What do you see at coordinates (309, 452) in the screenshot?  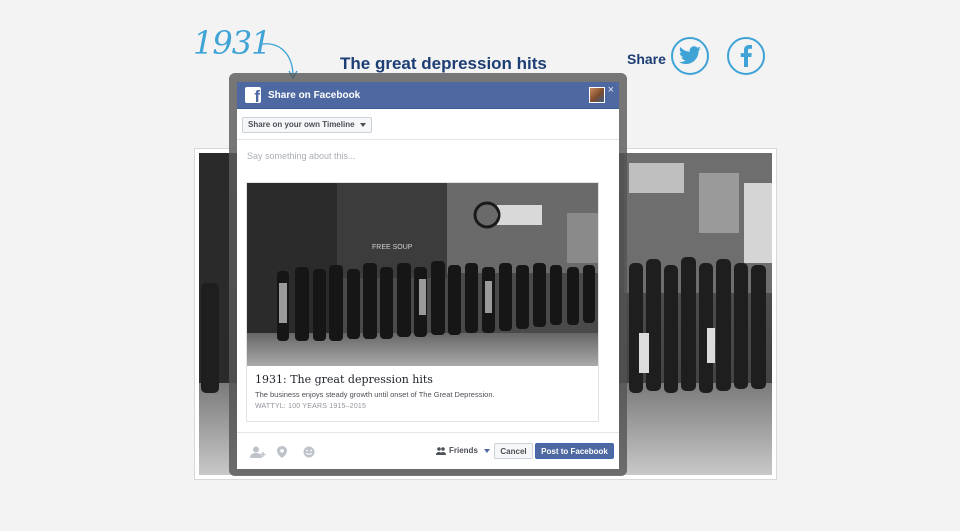 I see `feeling-smiley-icon` at bounding box center [309, 452].